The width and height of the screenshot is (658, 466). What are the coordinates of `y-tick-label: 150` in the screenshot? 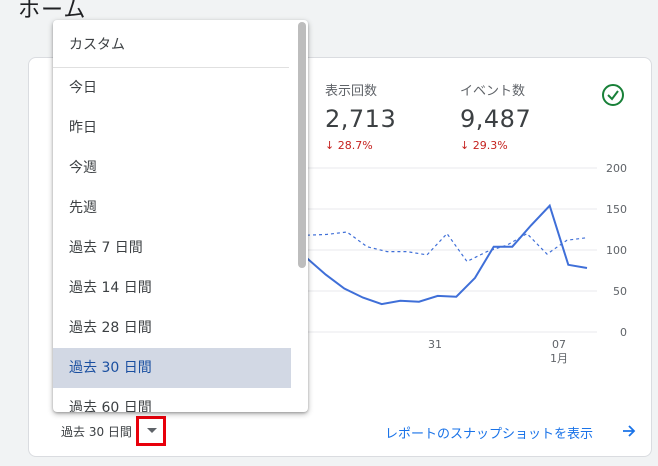 It's located at (616, 209).